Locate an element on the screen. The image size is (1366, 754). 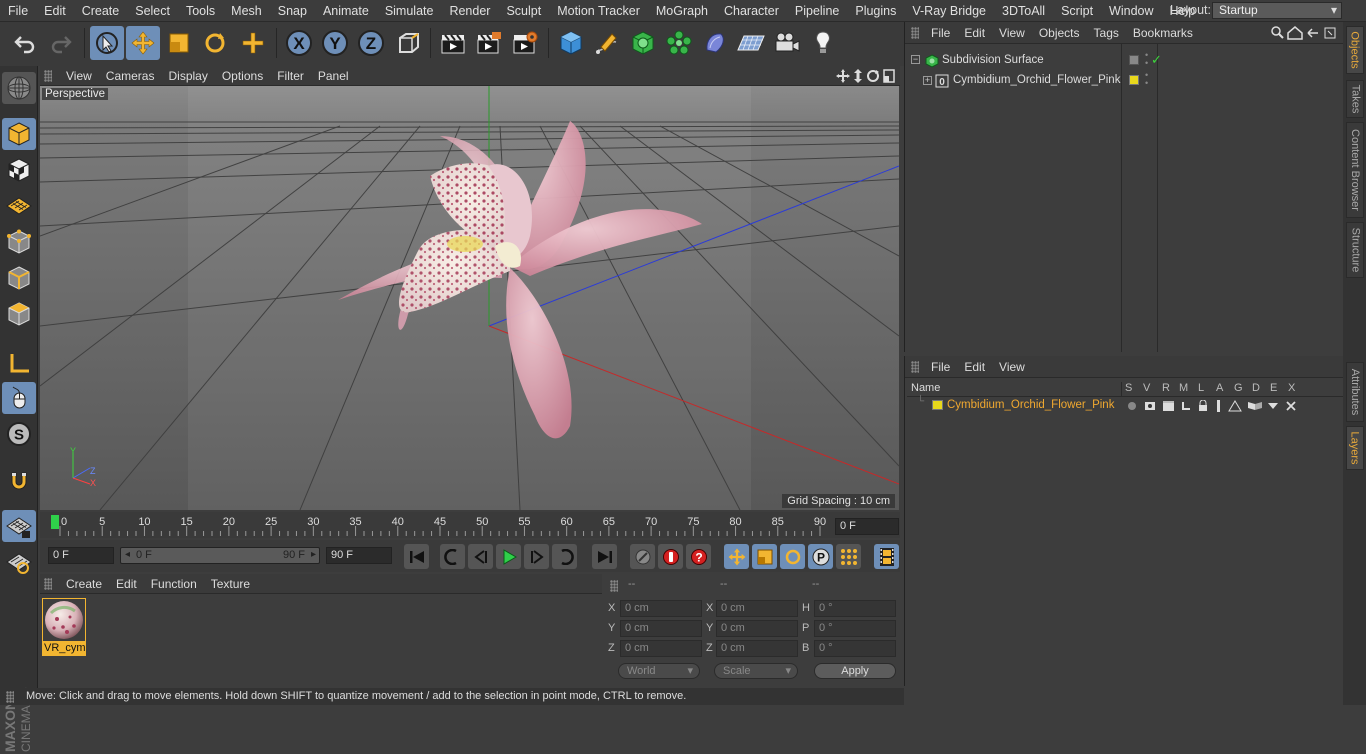
tab-structure: Structure is located at coordinates (1355, 250).